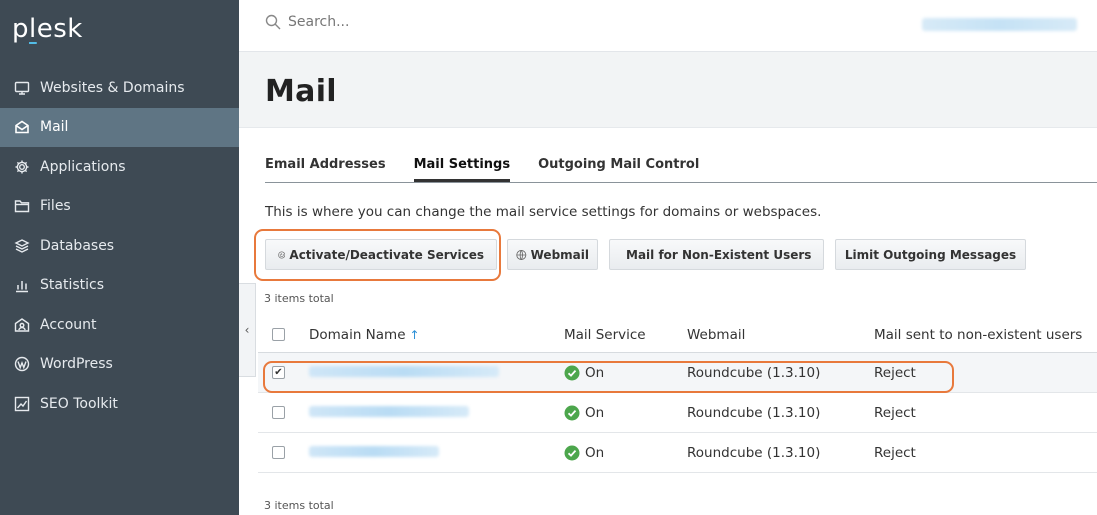 The height and width of the screenshot is (515, 1097). What do you see at coordinates (119, 325) in the screenshot?
I see `sidebar-item-account: Account` at bounding box center [119, 325].